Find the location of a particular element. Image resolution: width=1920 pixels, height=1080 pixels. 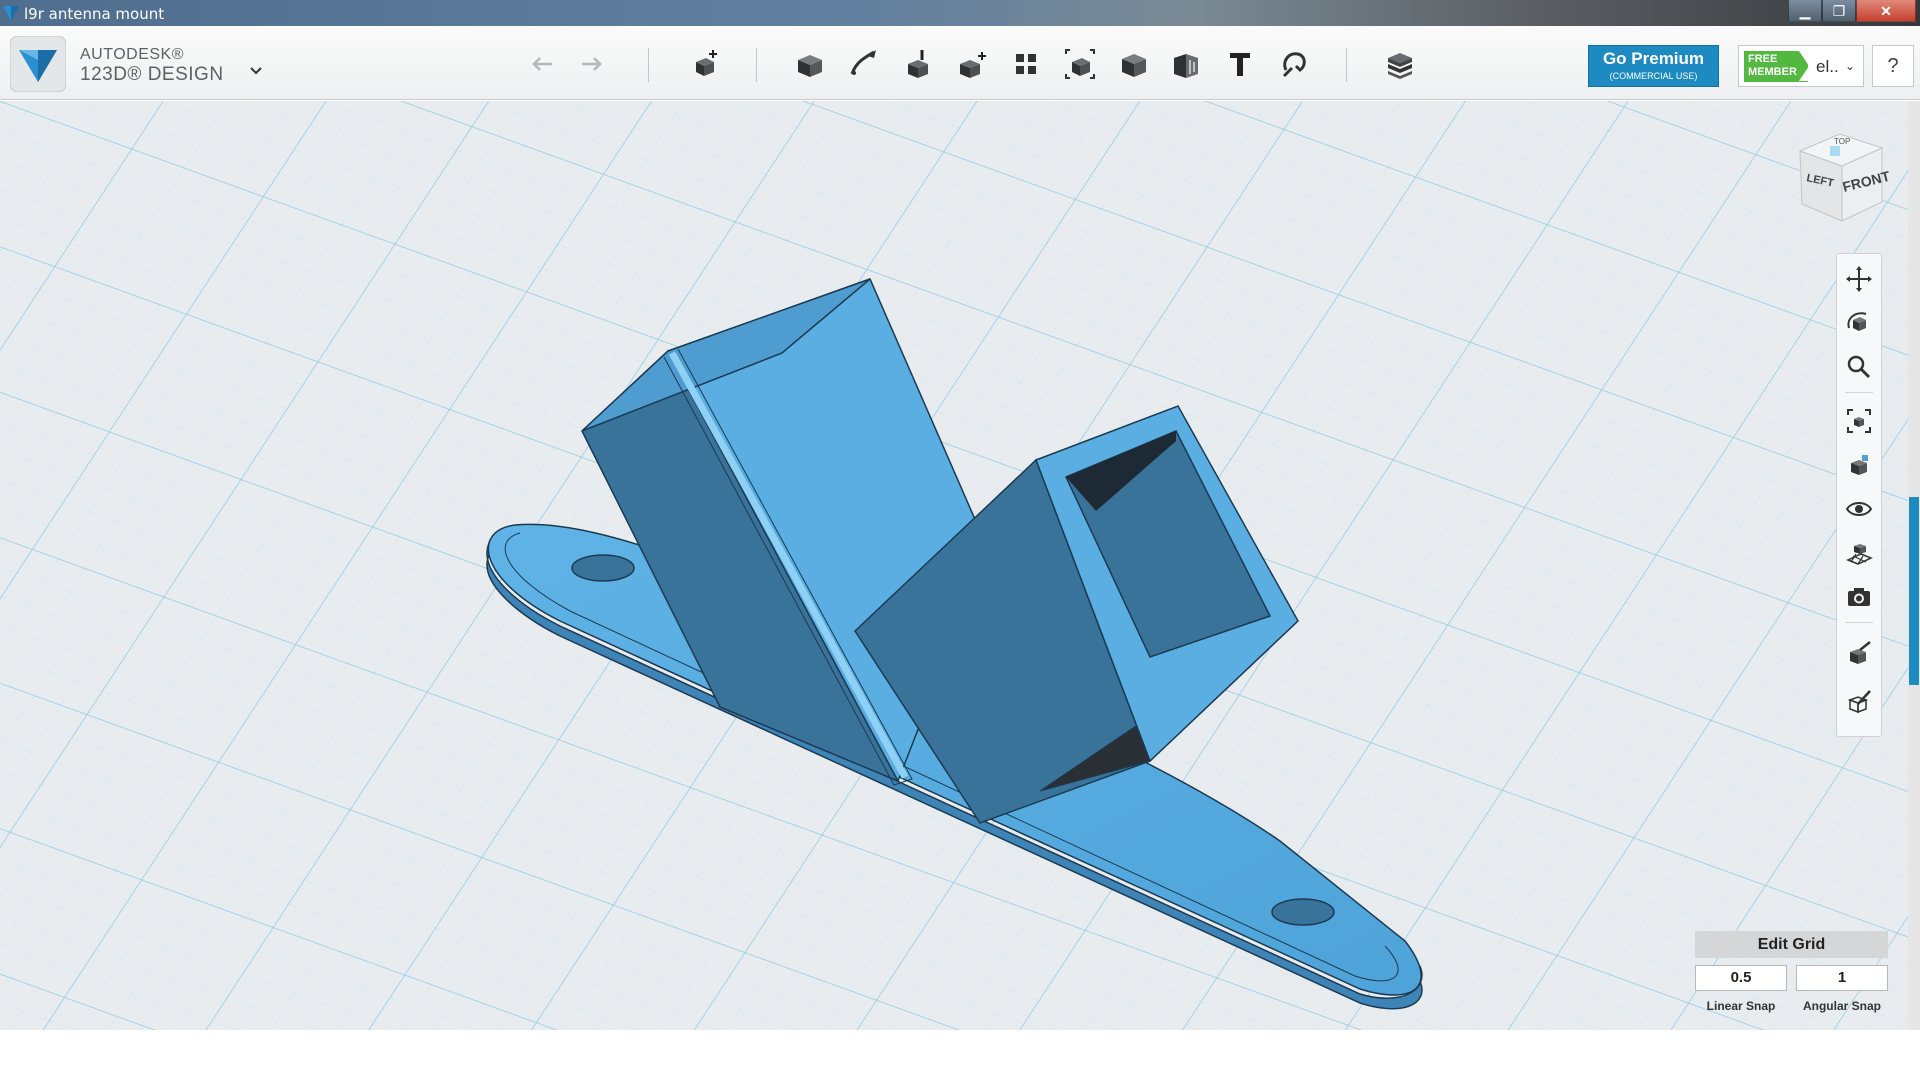

camera-icon is located at coordinates (1859, 597).